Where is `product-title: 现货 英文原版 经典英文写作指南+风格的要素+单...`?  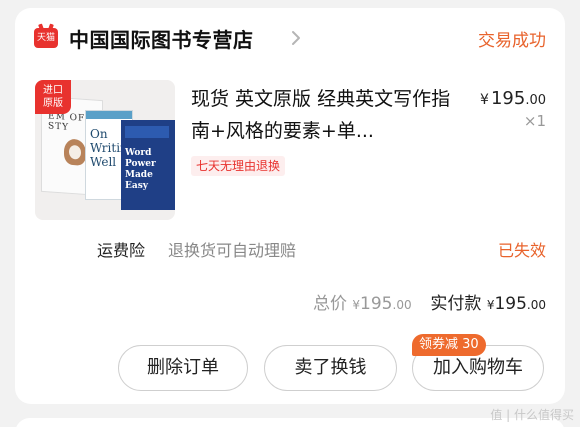
product-title: 现货 英文原版 经典英文写作指南+风格的要素+单... is located at coordinates (326, 115).